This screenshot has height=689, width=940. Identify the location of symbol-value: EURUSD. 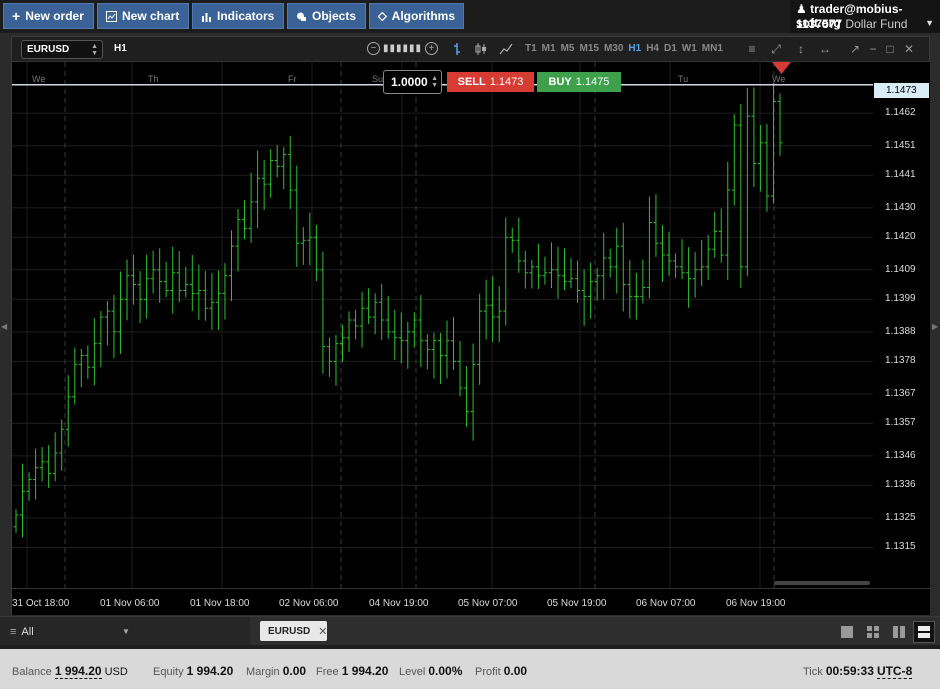
(48, 49).